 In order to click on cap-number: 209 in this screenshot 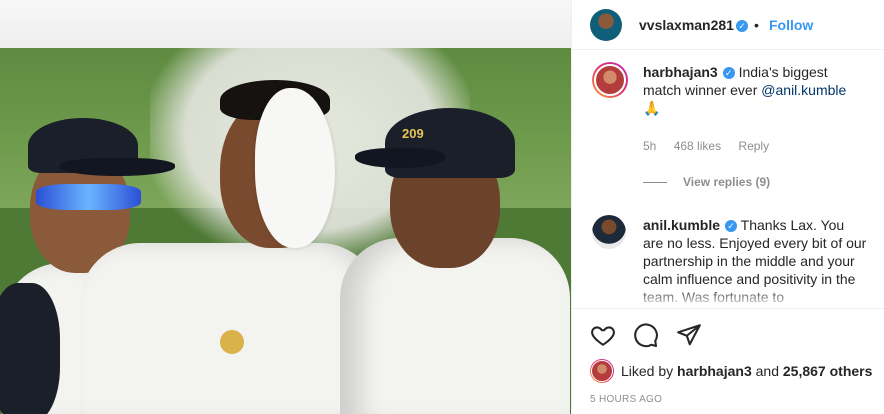, I will do `click(413, 133)`.